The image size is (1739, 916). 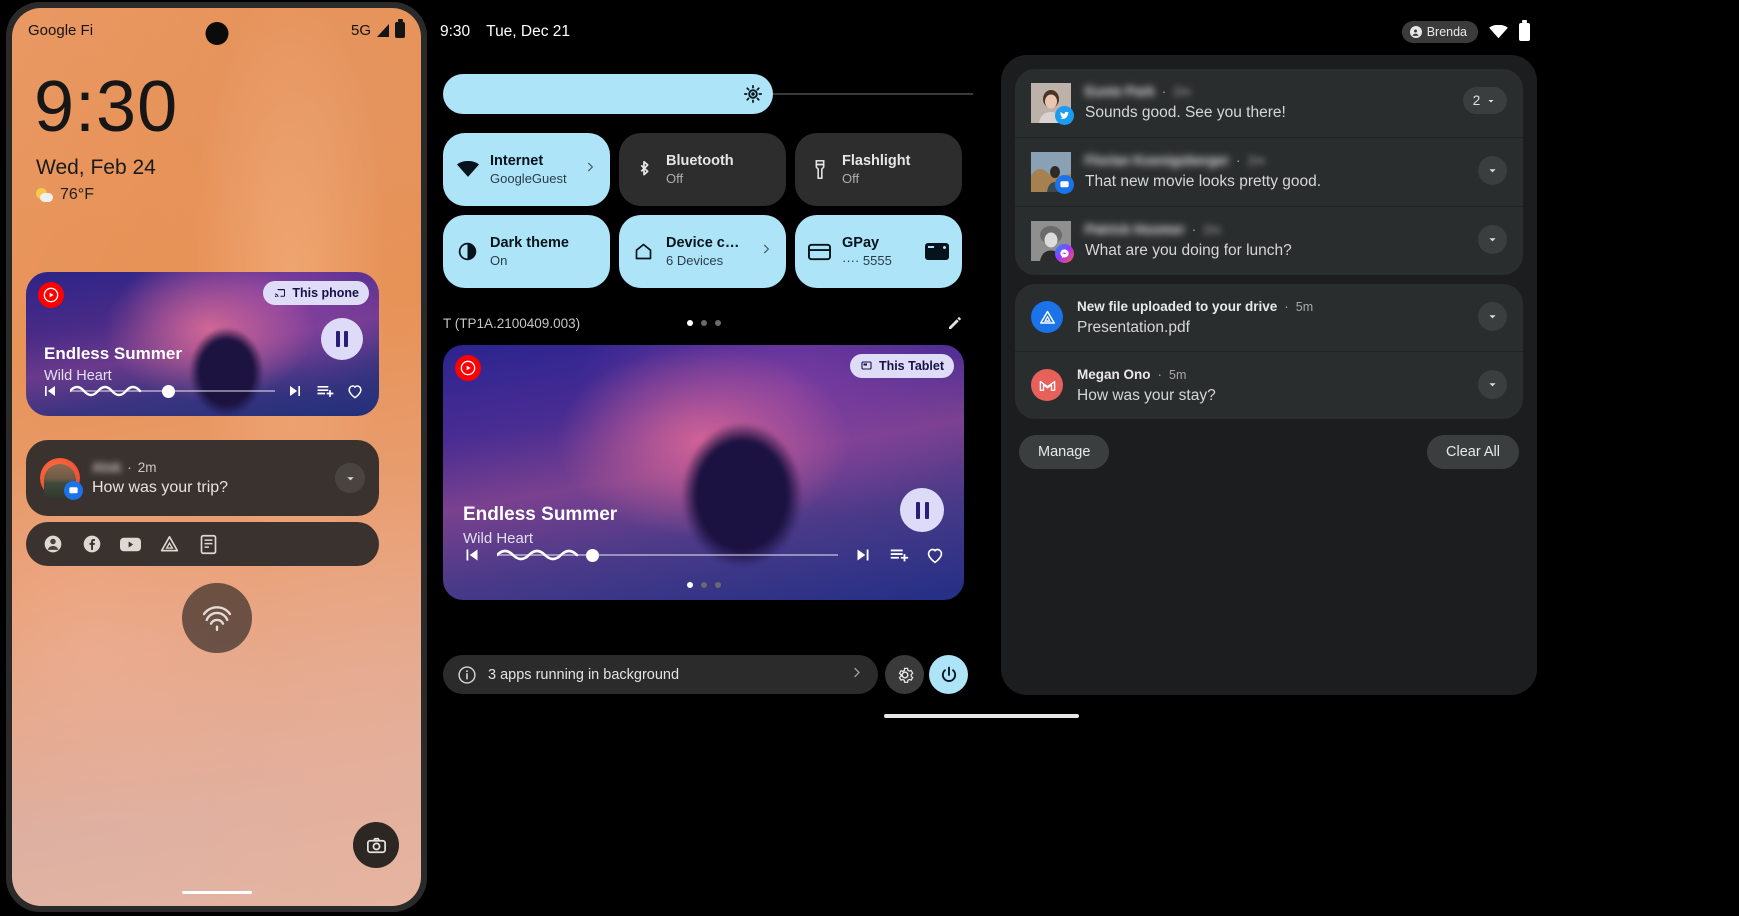 I want to click on pencil-icon, so click(x=955, y=323).